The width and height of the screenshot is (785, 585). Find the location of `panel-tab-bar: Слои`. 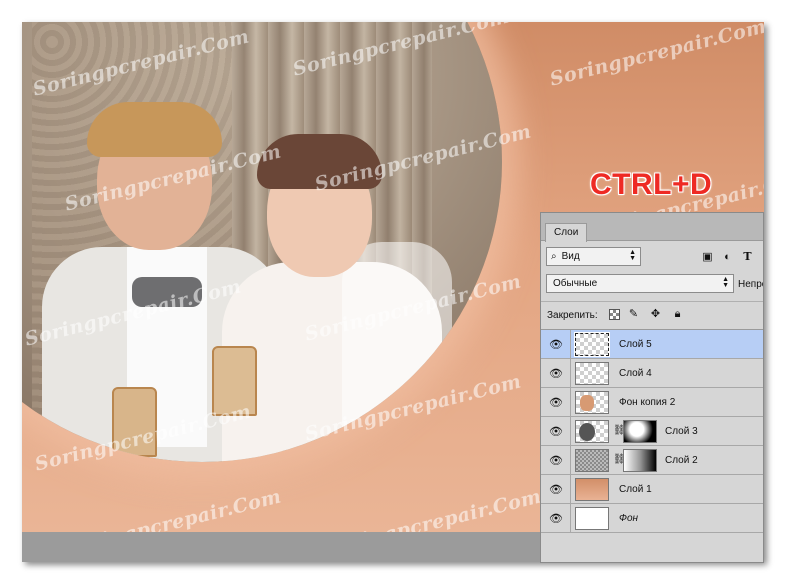

panel-tab-bar: Слои is located at coordinates (652, 227).